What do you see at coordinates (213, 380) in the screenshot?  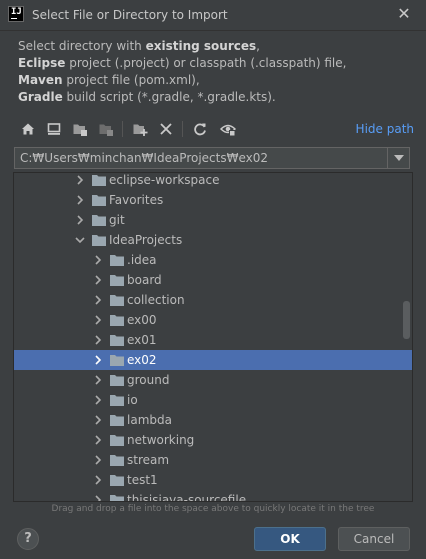 I see `tree-row: ground` at bounding box center [213, 380].